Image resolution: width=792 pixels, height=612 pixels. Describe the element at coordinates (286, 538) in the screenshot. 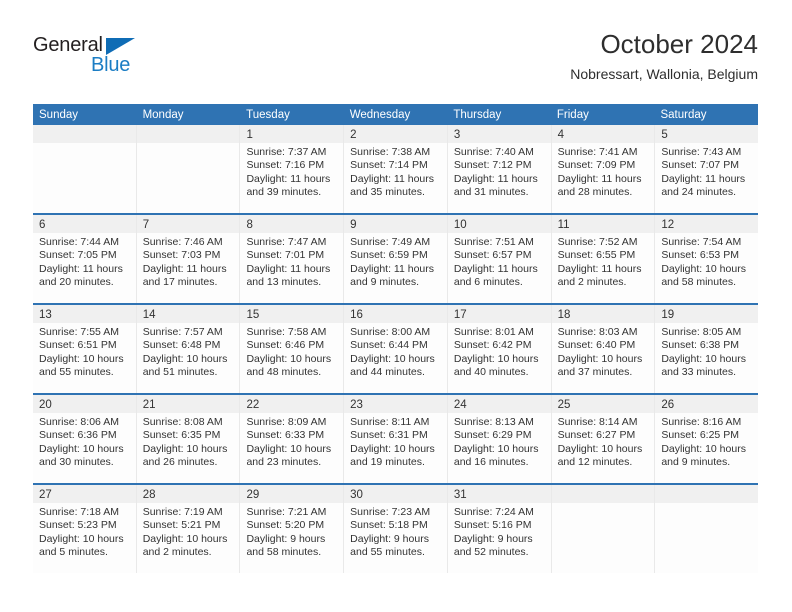

I see `daylight-text-line1: Daylight: 9 hours` at that location.